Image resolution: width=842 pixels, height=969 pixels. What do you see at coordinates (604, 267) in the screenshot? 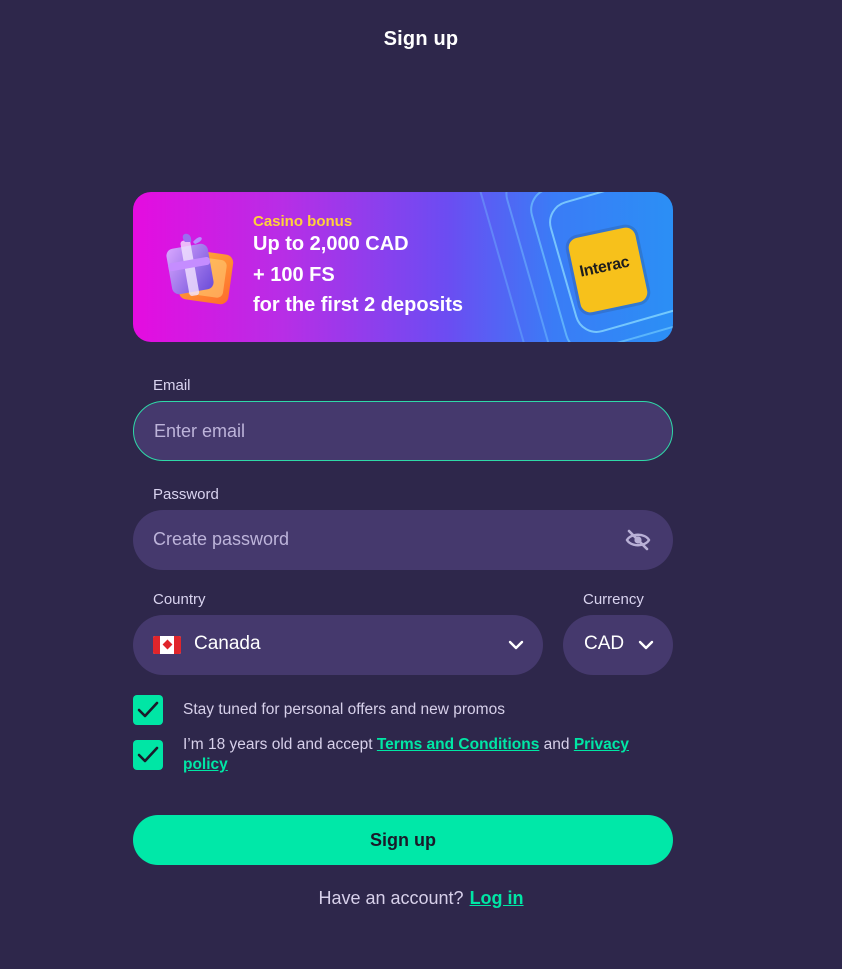
I see `interac-logo-text: Interac` at bounding box center [604, 267].